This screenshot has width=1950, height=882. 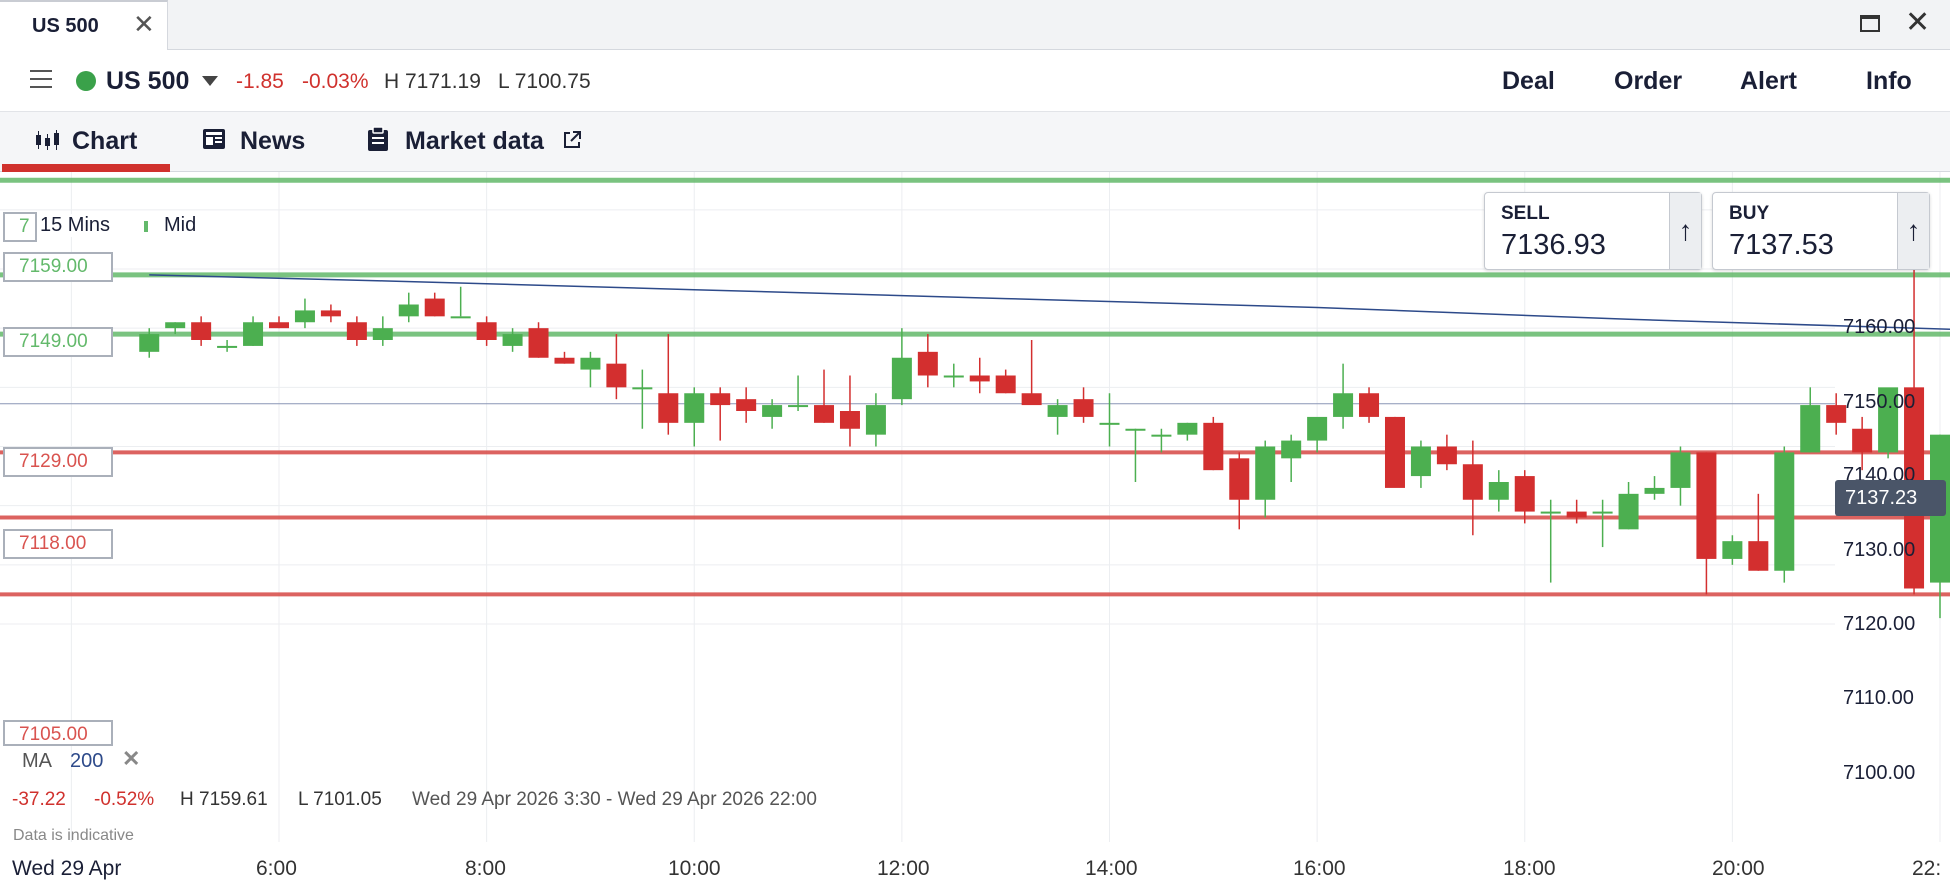 I want to click on price-change-pct: -0.03%, so click(x=335, y=81).